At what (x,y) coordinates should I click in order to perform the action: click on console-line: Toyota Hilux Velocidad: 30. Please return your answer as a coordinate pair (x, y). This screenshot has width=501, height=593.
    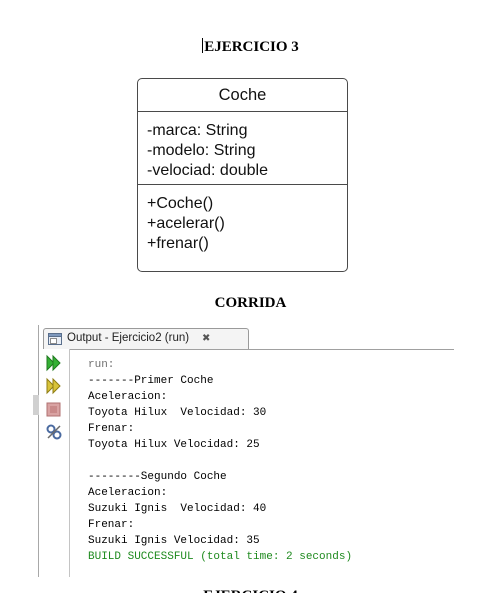
    Looking at the image, I should click on (177, 413).